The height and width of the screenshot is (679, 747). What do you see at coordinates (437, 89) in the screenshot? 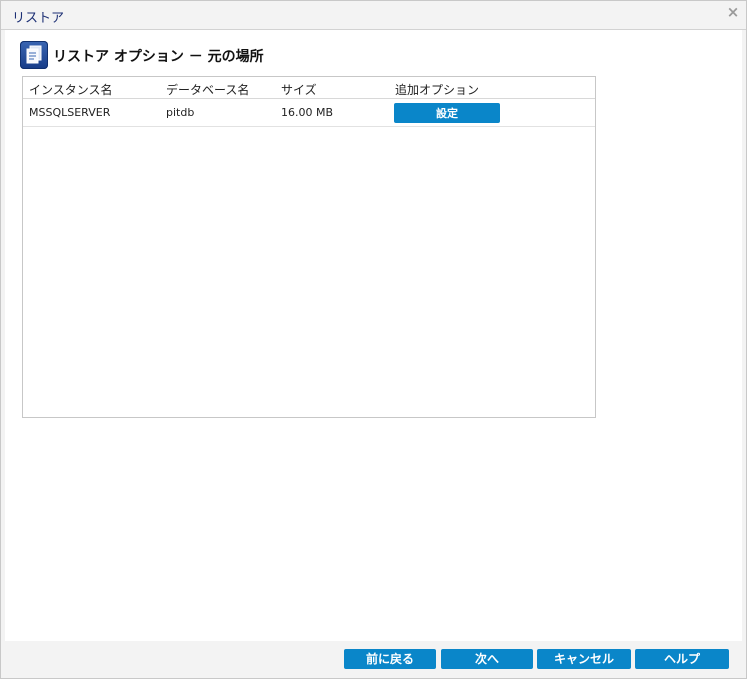
I see `column-header-options: 追加オプション` at bounding box center [437, 89].